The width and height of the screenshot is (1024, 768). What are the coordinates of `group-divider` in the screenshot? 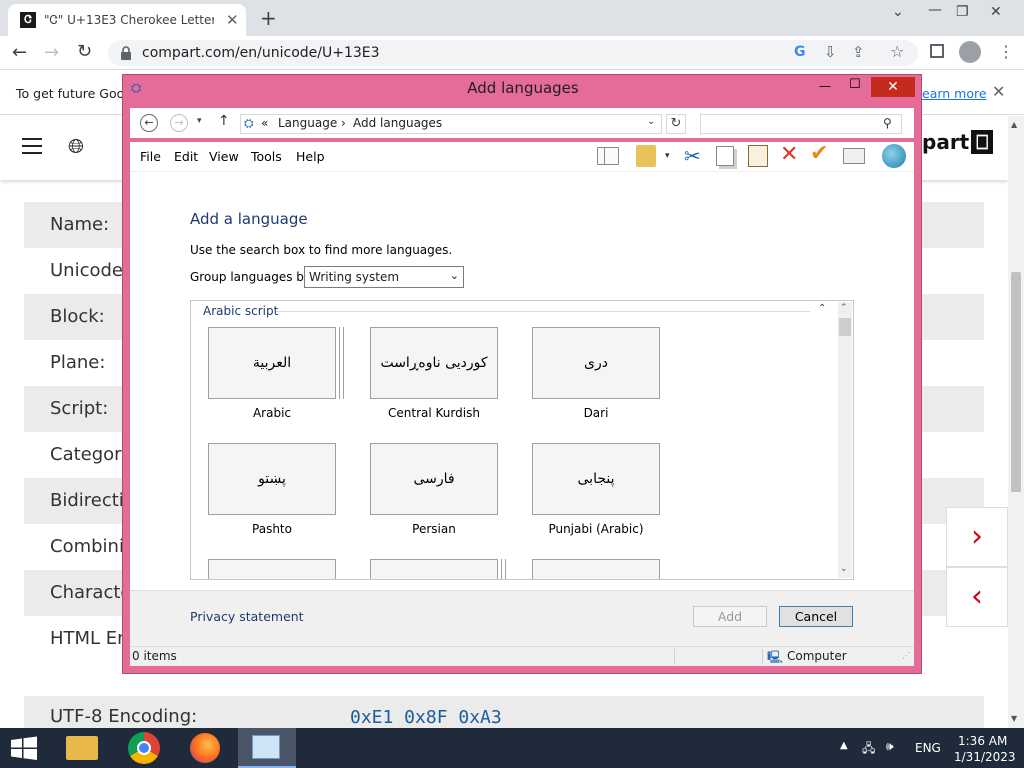 It's located at (543, 311).